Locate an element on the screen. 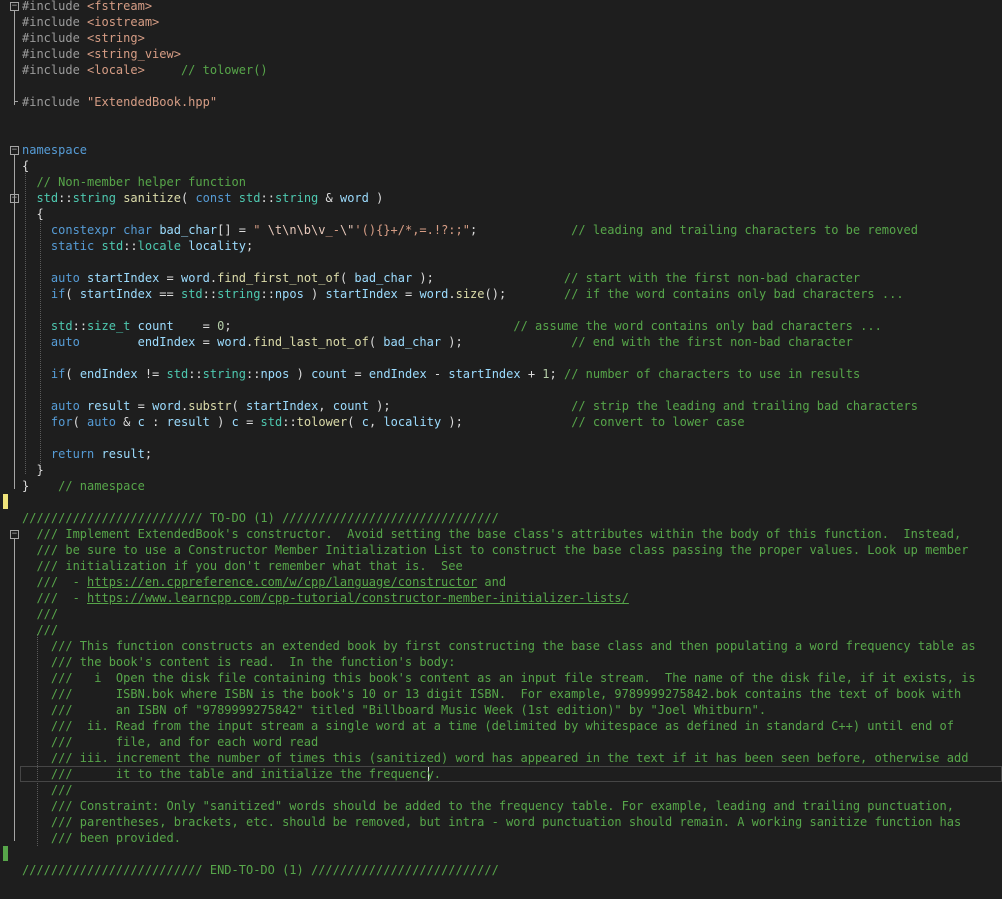  code-token: & is located at coordinates (126, 422).